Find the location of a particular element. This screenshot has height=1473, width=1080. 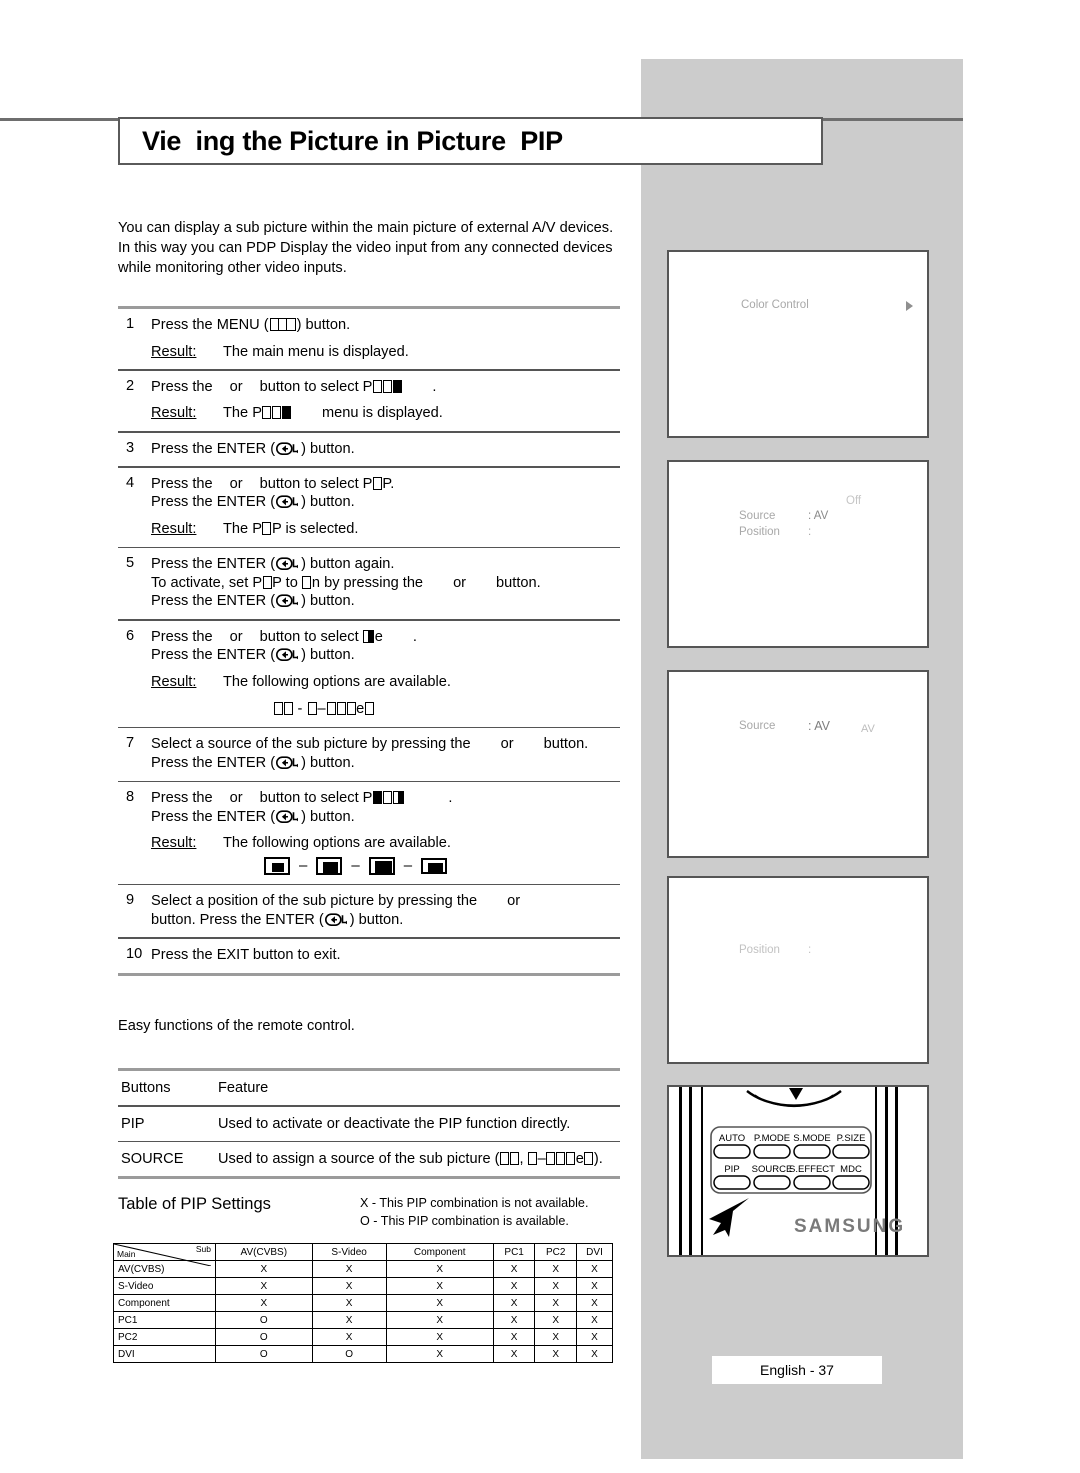

step-8-b: or is located at coordinates (236, 798).